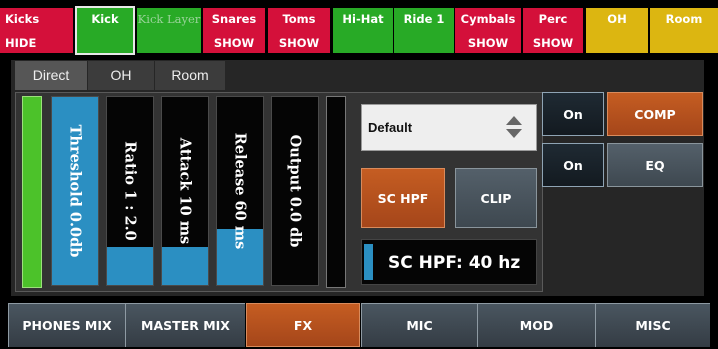  What do you see at coordinates (449, 127) in the screenshot?
I see `preset-dropdown: Default` at bounding box center [449, 127].